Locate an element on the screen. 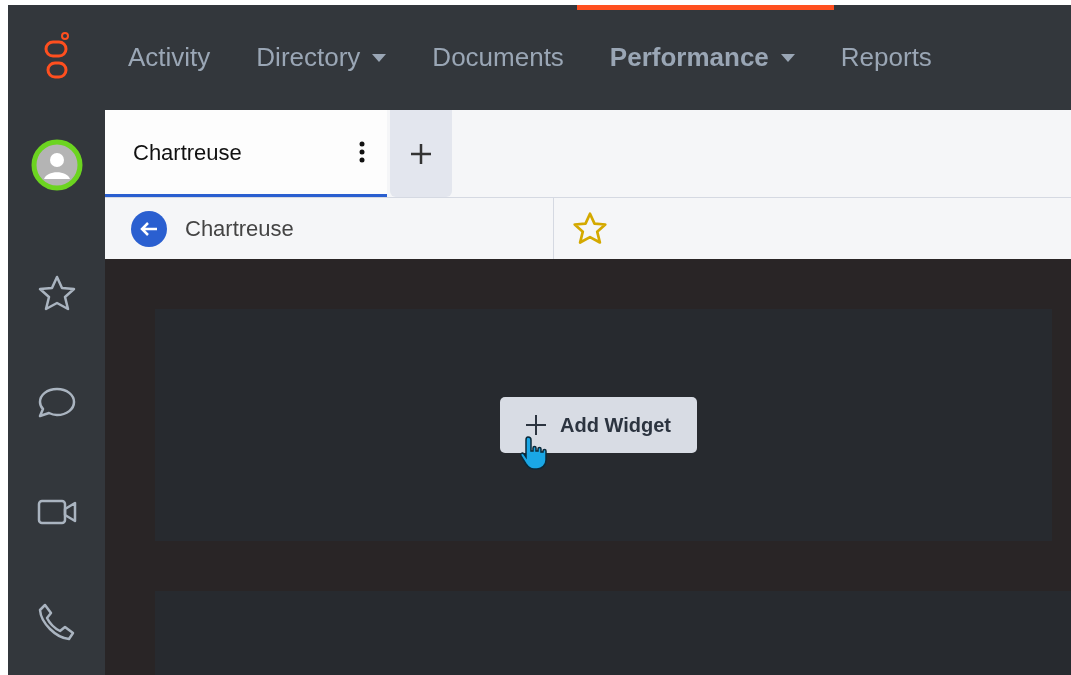  nav-link: Activity is located at coordinates (169, 57).